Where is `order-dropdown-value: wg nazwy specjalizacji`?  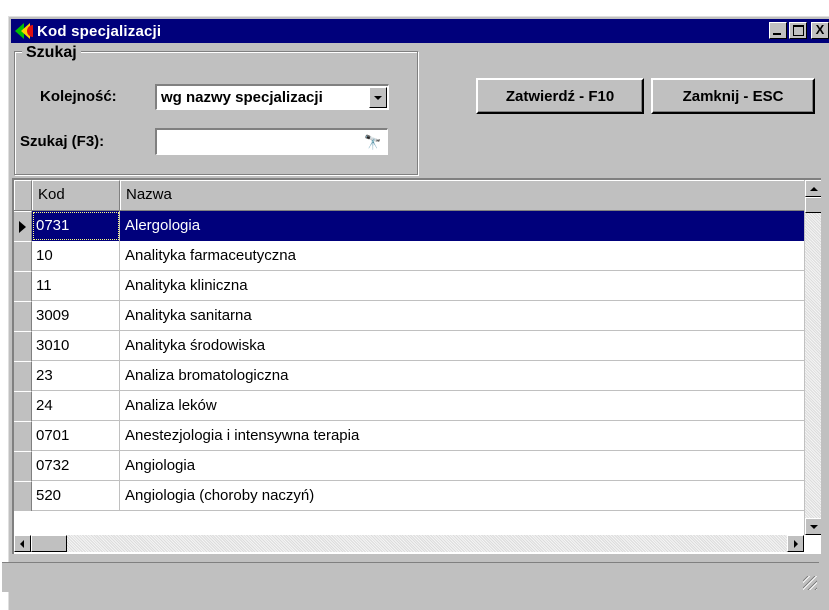
order-dropdown-value: wg nazwy specjalizacji is located at coordinates (242, 97).